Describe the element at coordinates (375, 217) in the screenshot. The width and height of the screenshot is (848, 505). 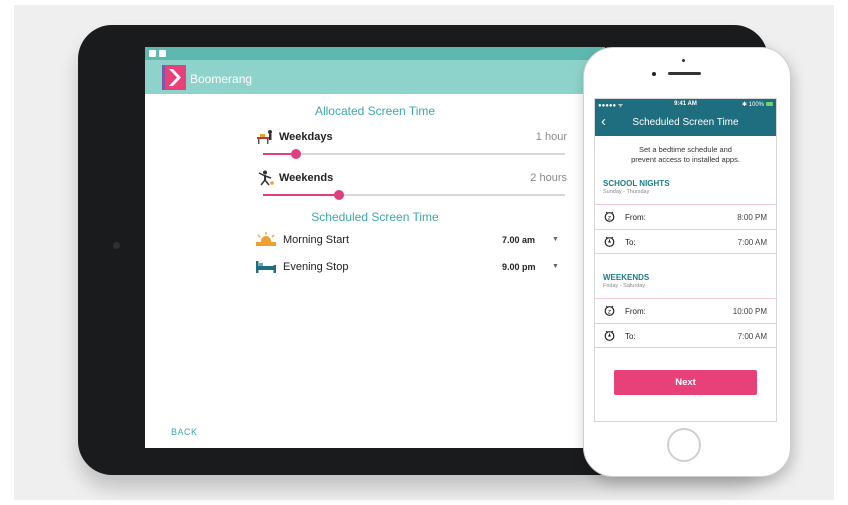
I see `scheduled-section-title: Scheduled Screen Time` at that location.